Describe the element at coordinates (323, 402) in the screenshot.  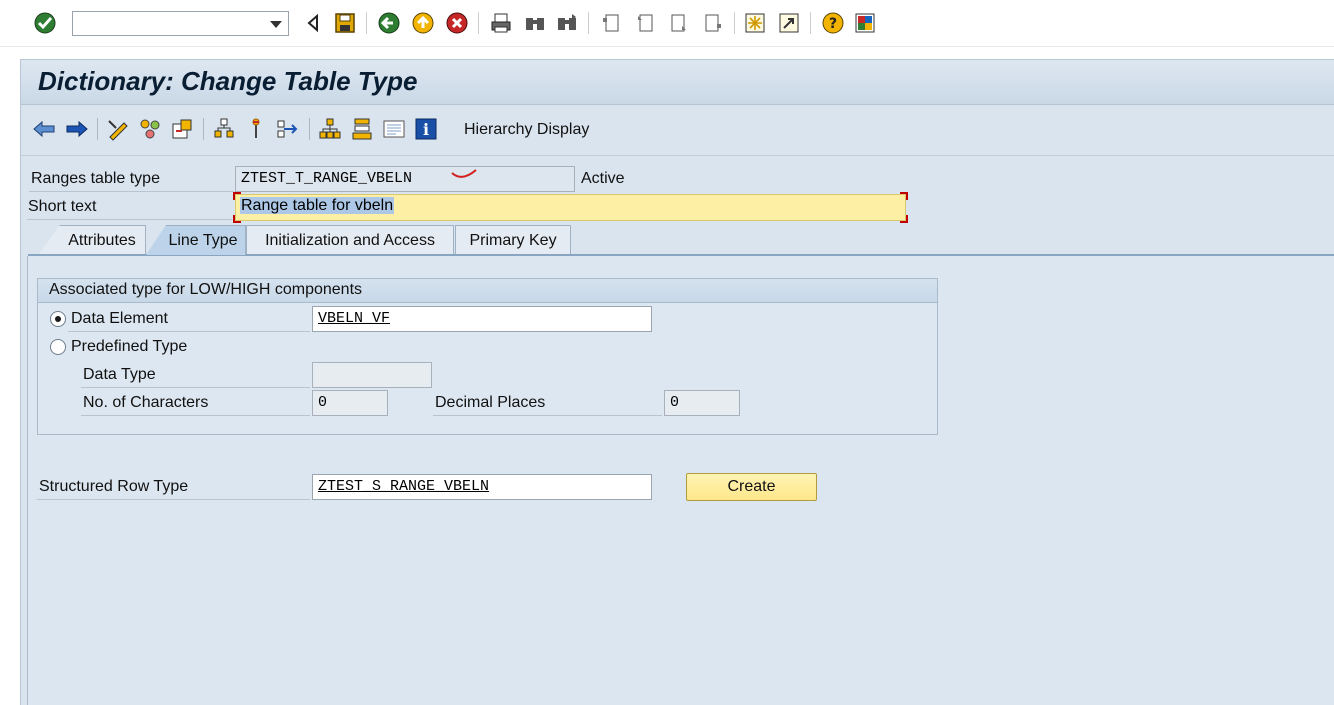
I see `no-of-characters-value: 0` at that location.